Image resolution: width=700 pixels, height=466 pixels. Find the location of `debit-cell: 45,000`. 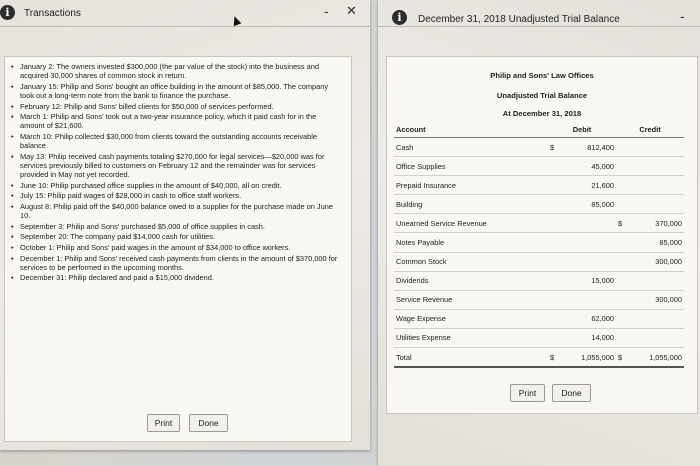

debit-cell: 45,000 is located at coordinates (588, 166).